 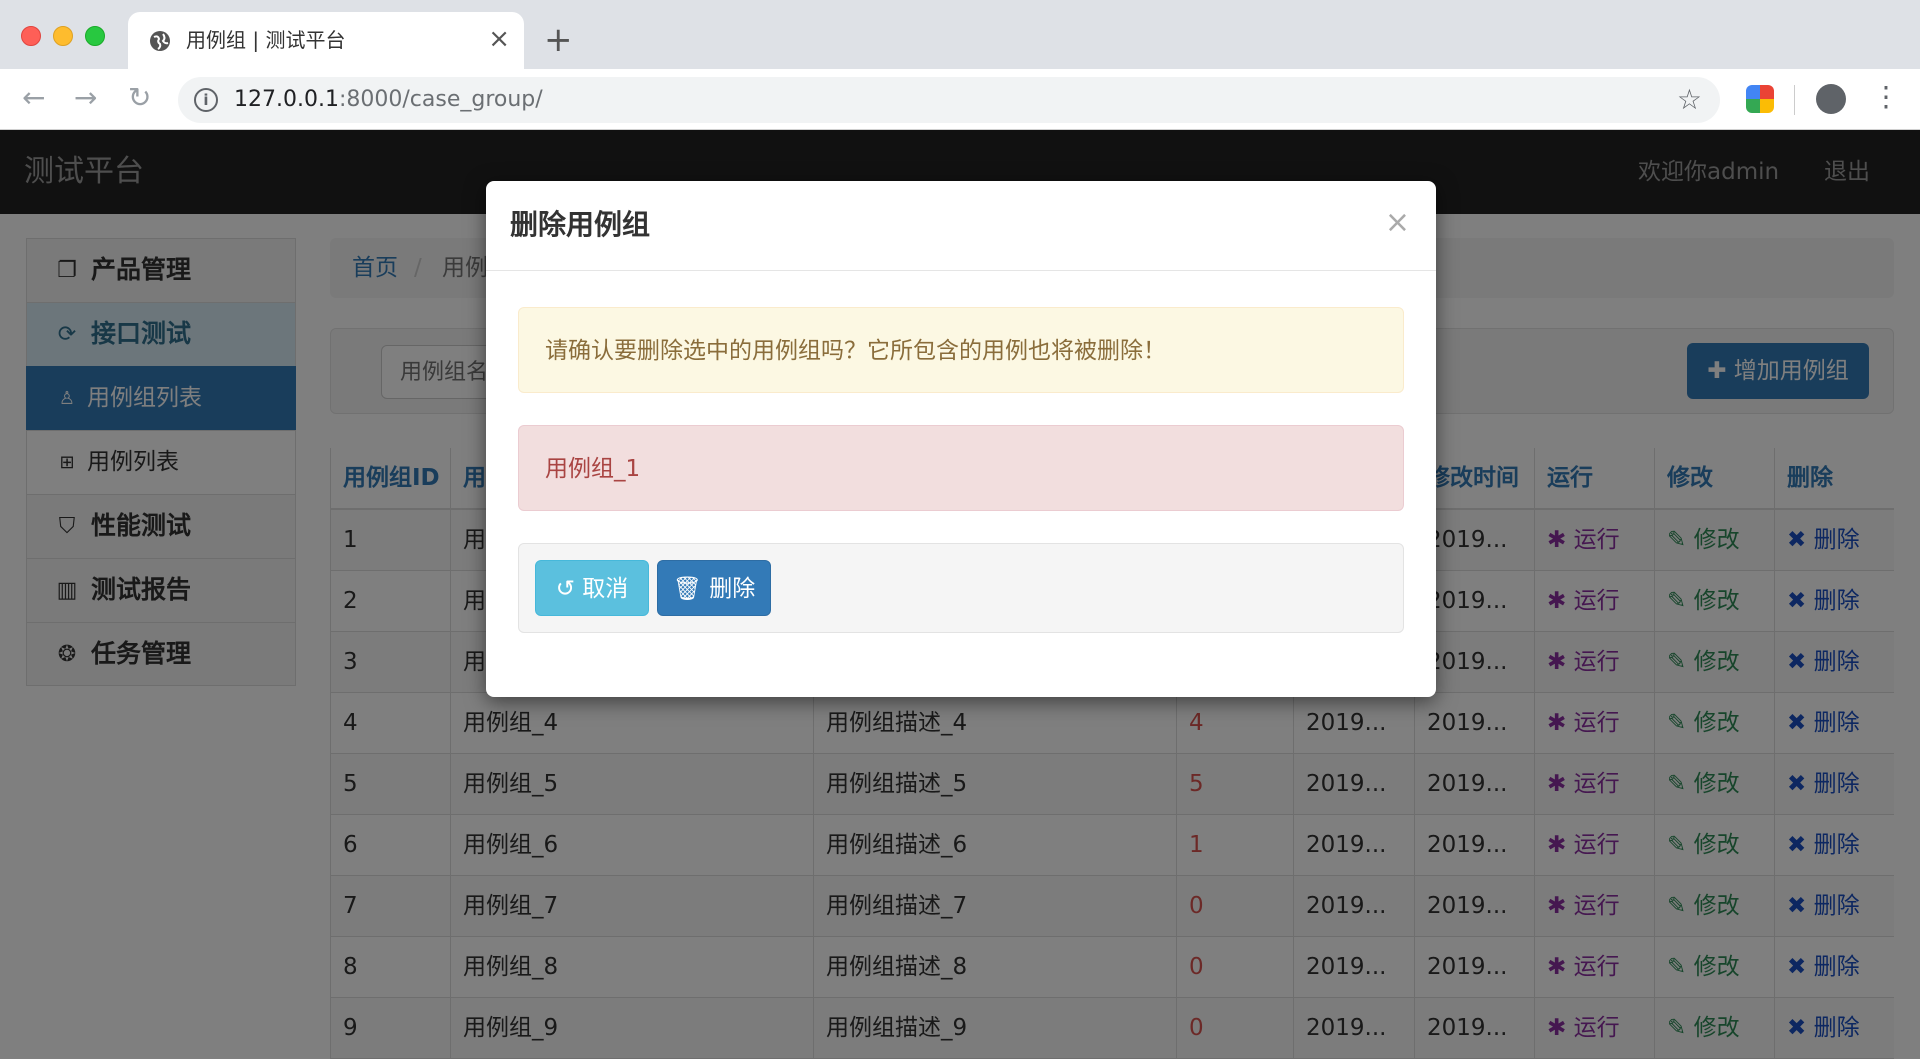 I want to click on reload-icon: ↻, so click(x=139, y=98).